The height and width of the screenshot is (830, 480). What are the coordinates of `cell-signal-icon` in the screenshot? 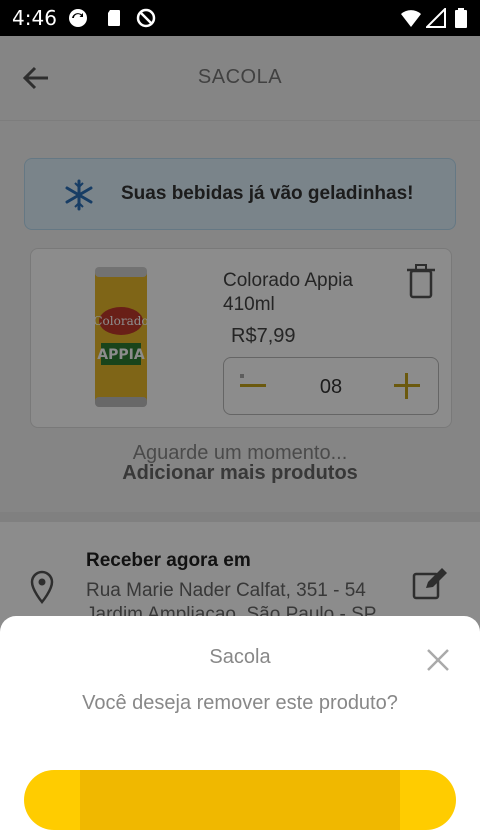 It's located at (436, 18).